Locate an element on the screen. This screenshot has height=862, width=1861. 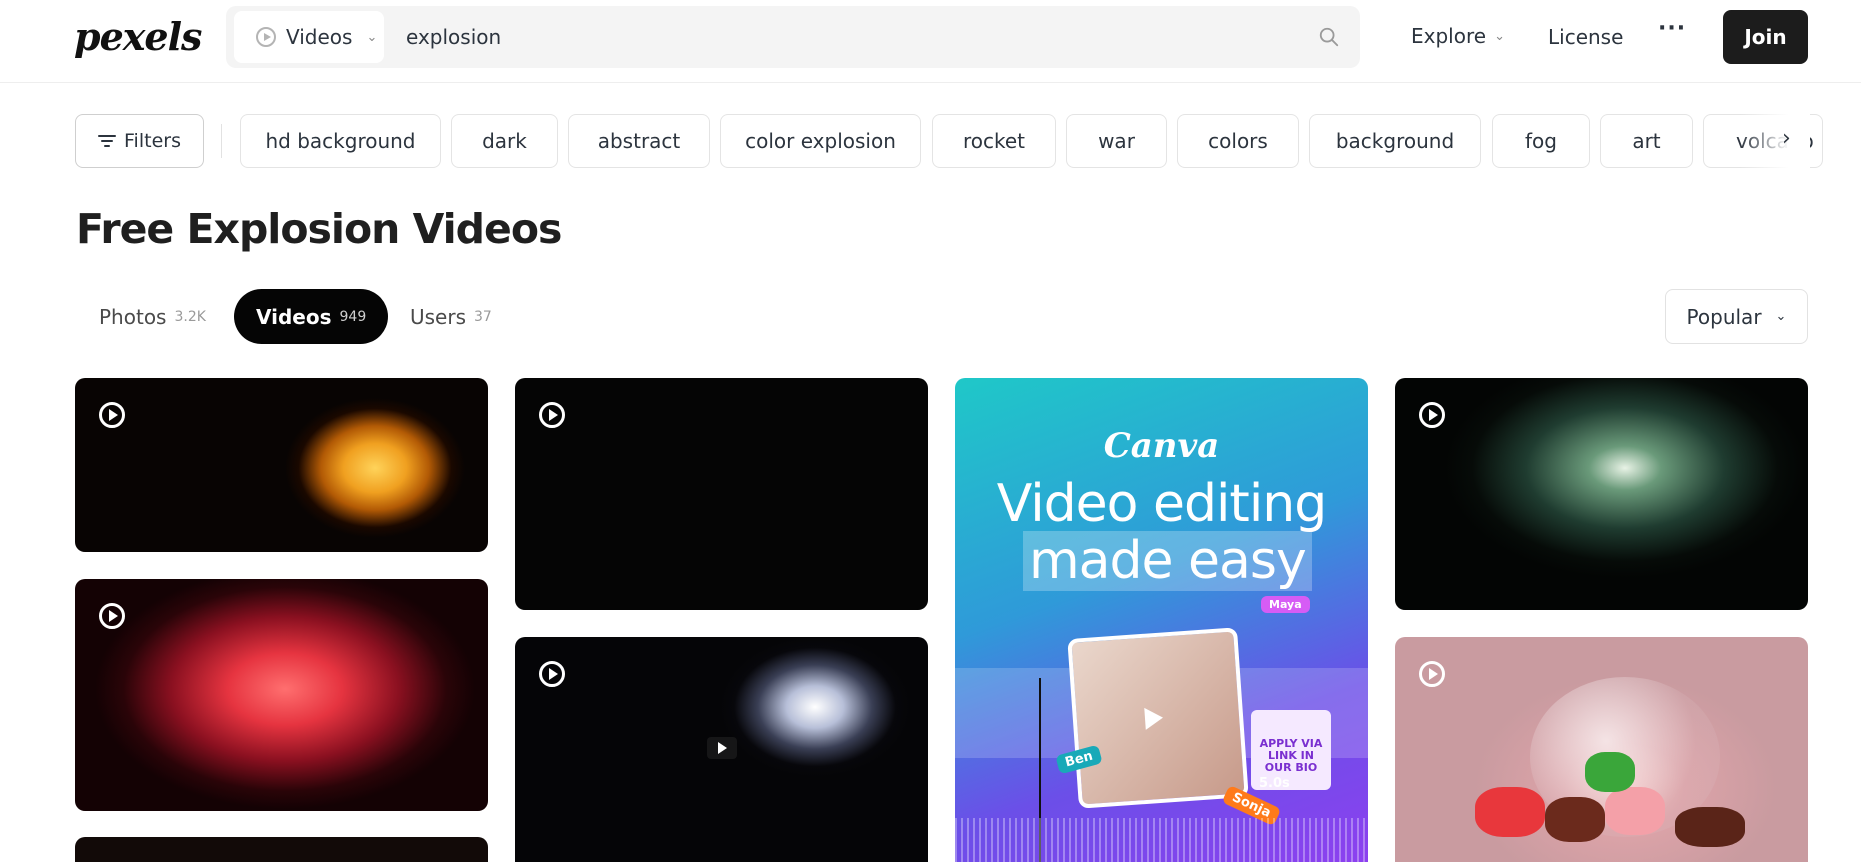
join-button: Join is located at coordinates (1765, 37).